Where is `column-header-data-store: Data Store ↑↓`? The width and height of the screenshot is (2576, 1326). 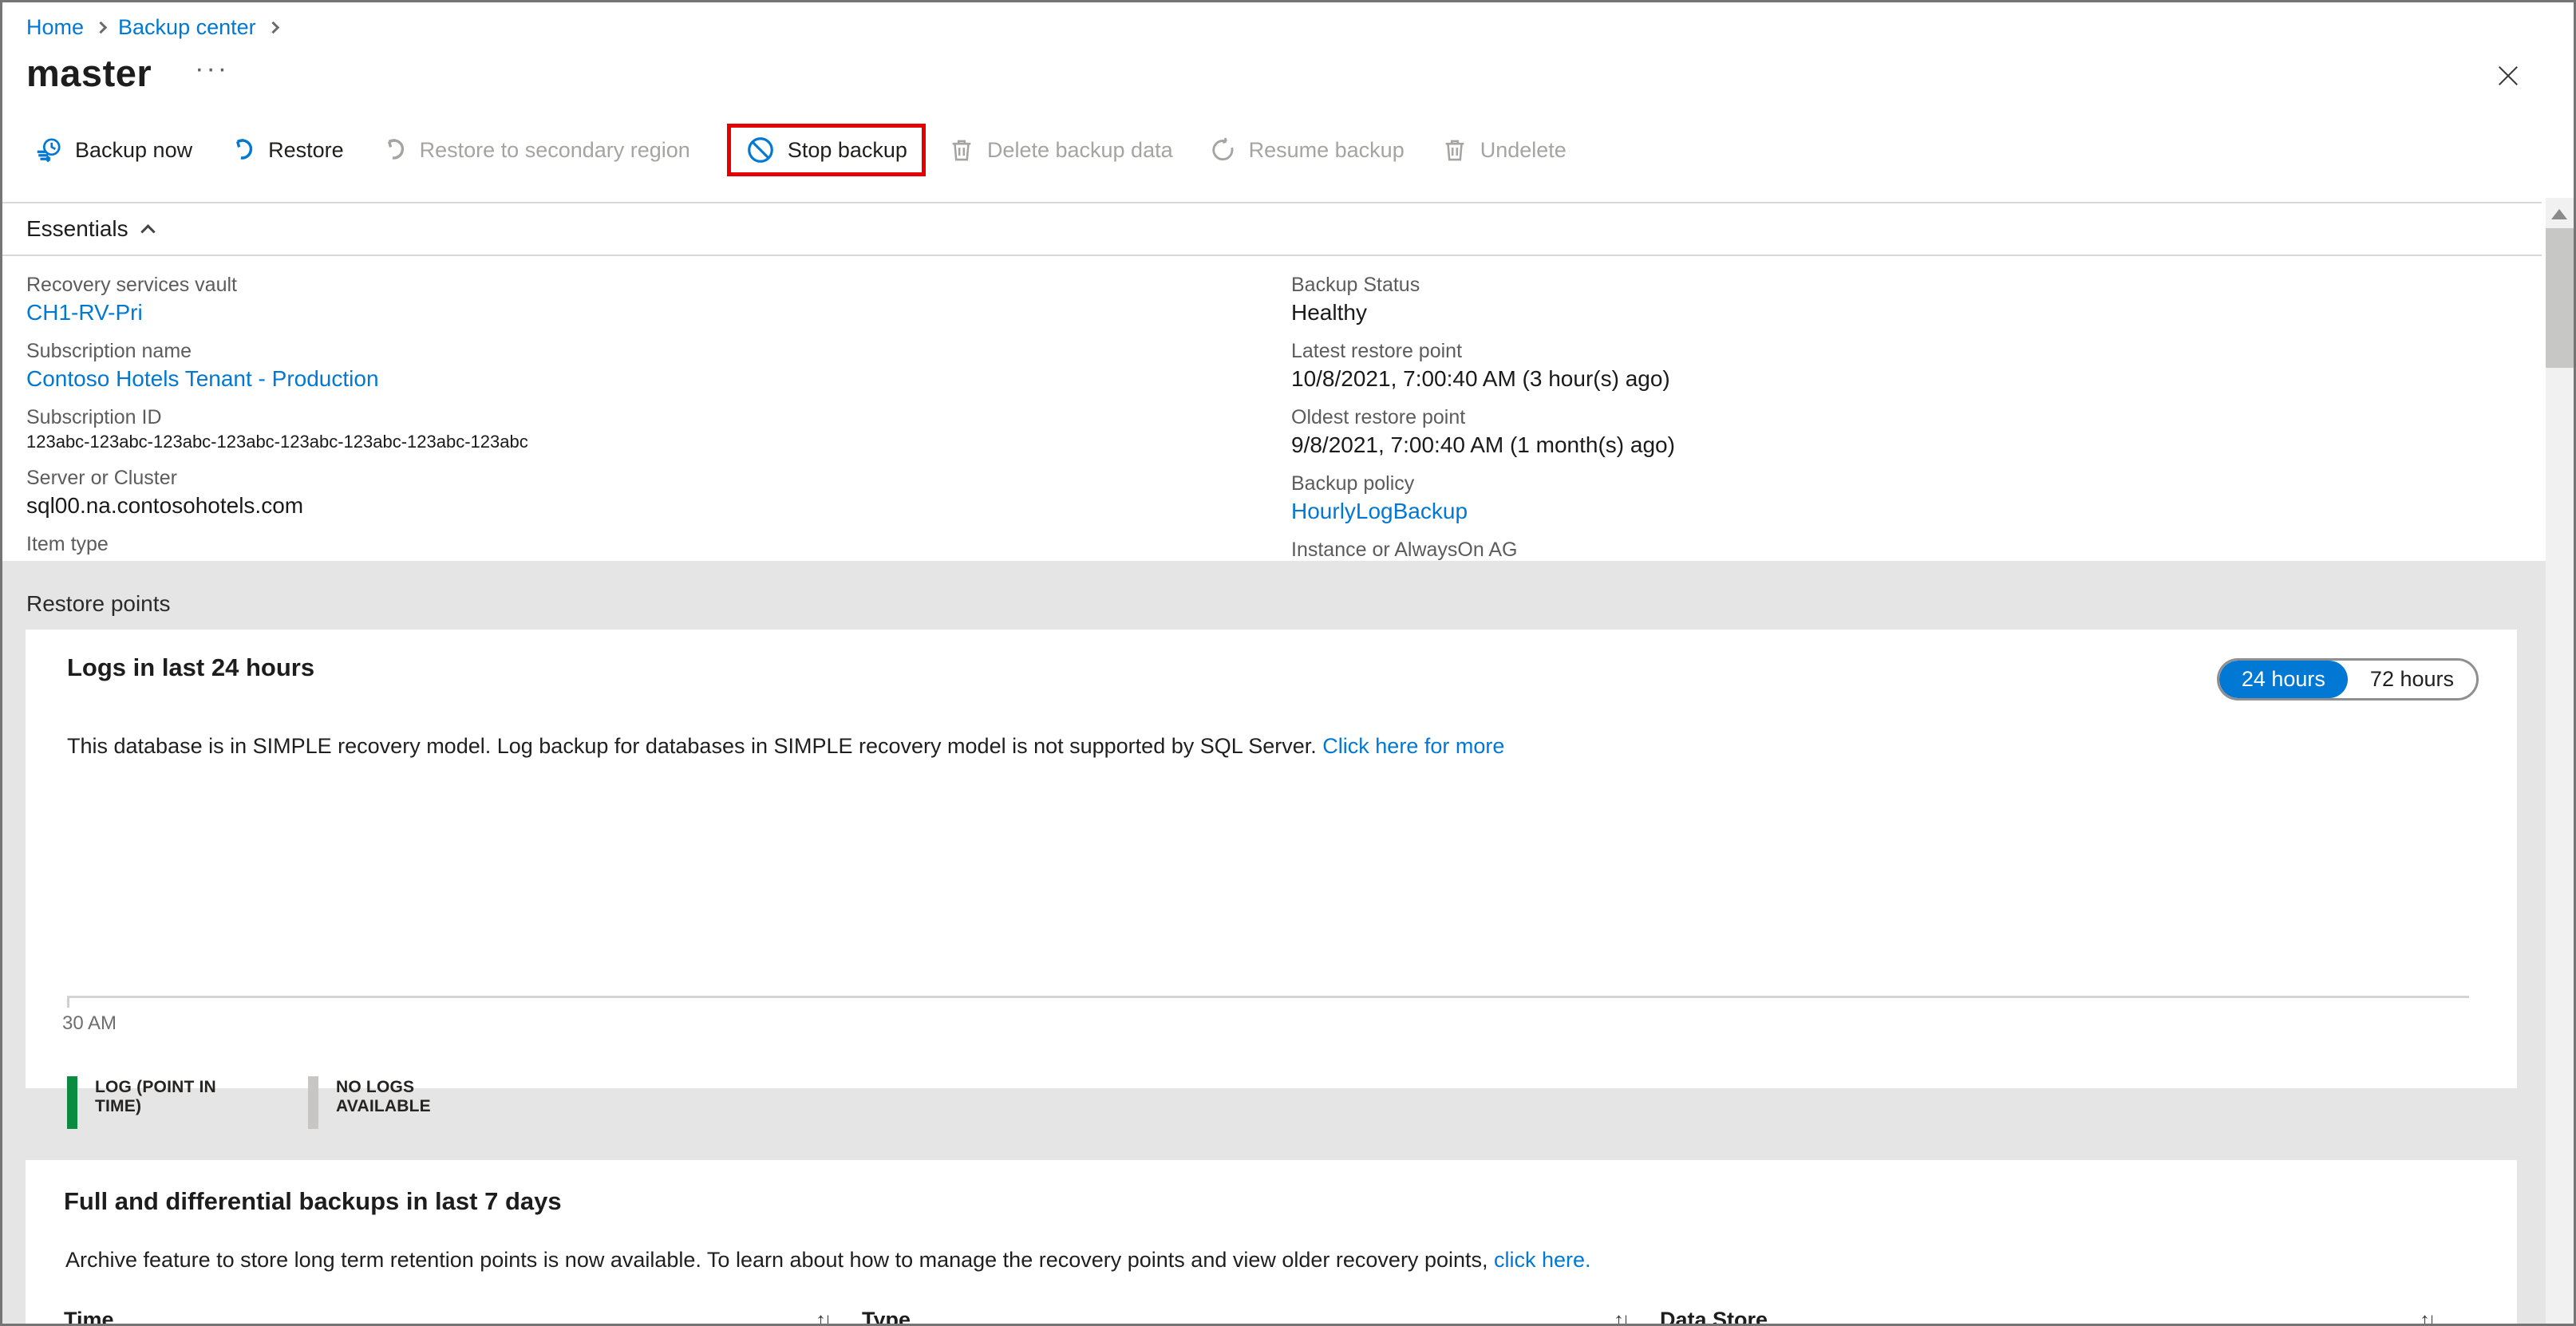
column-header-data-store: Data Store ↑↓ is located at coordinates (2048, 1317).